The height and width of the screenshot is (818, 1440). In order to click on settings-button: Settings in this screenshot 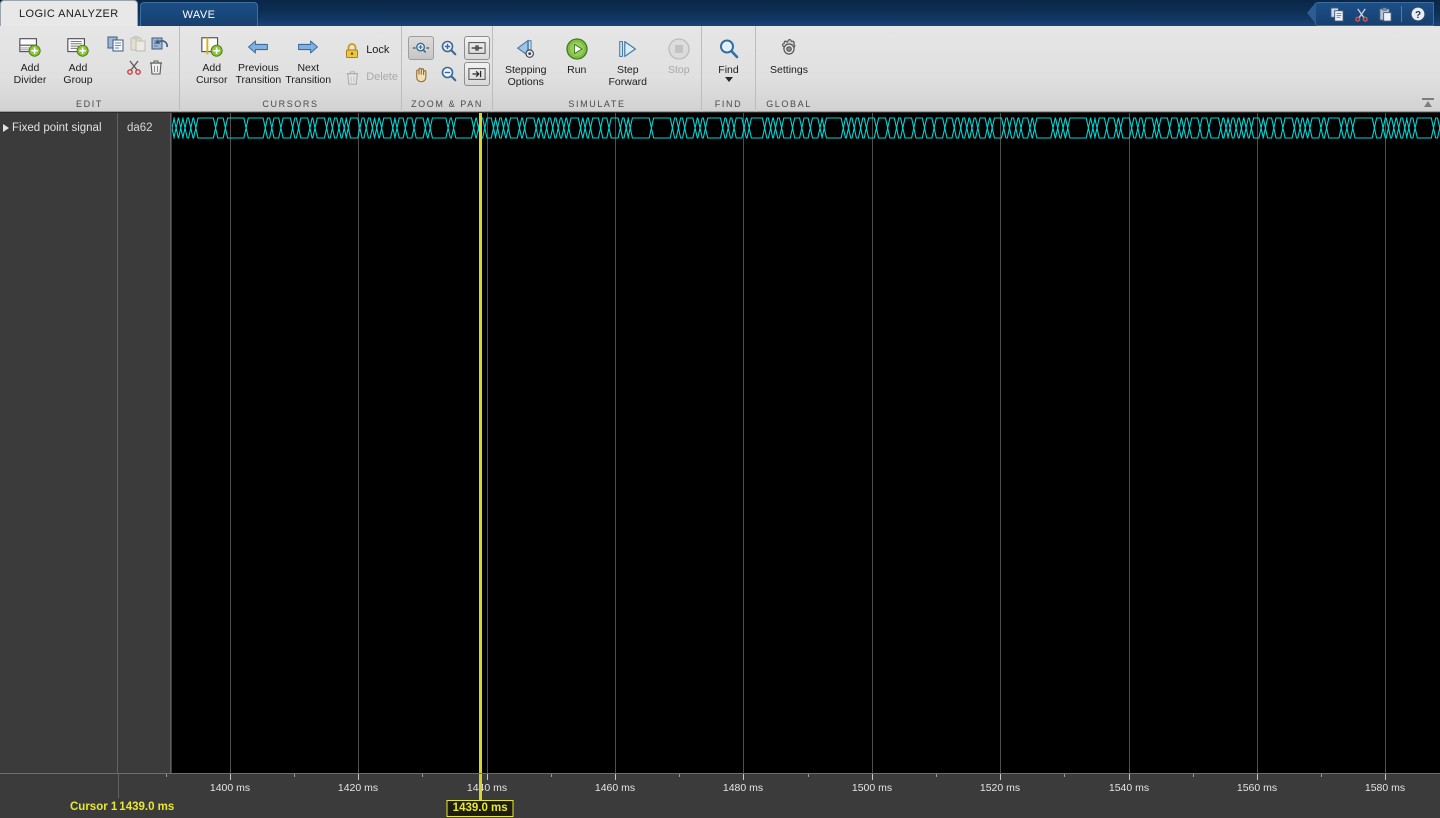, I will do `click(789, 54)`.